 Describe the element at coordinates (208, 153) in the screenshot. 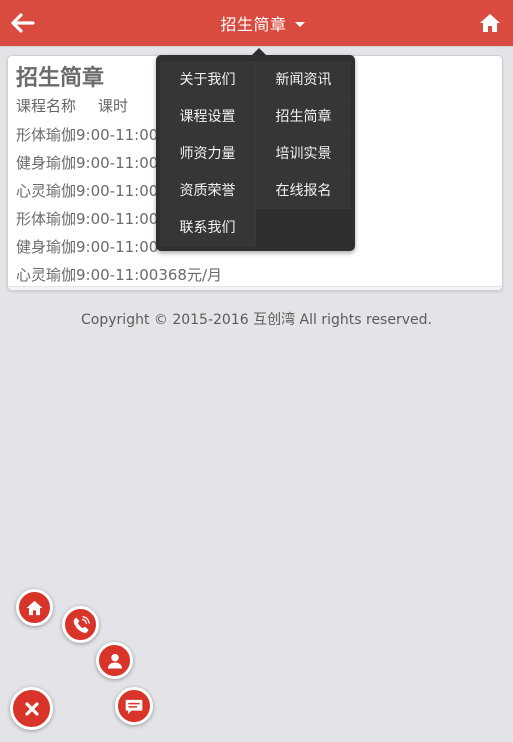

I see `menu-item-teachers: 师资力量` at that location.